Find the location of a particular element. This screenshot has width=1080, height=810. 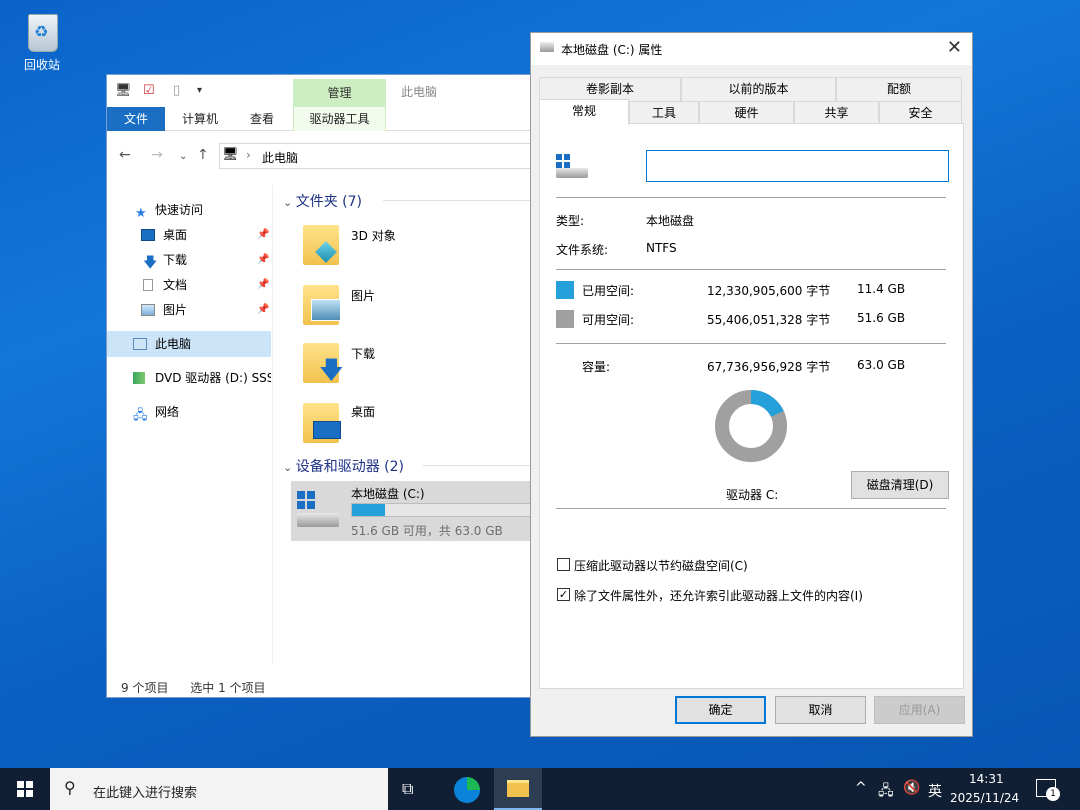

nav-label: 桌面 is located at coordinates (175, 235).